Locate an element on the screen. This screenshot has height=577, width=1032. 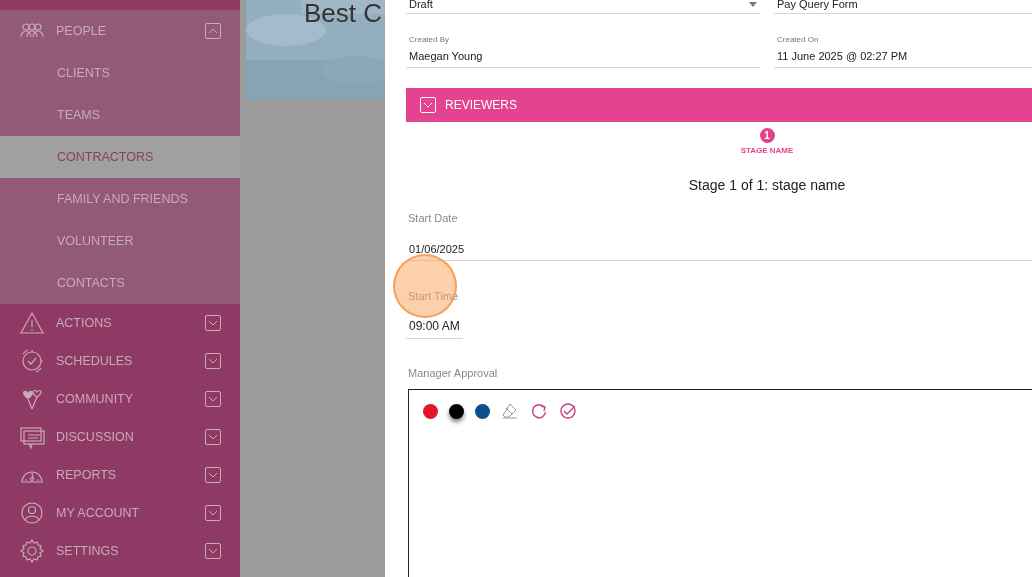
chat-icon is located at coordinates (32, 437).